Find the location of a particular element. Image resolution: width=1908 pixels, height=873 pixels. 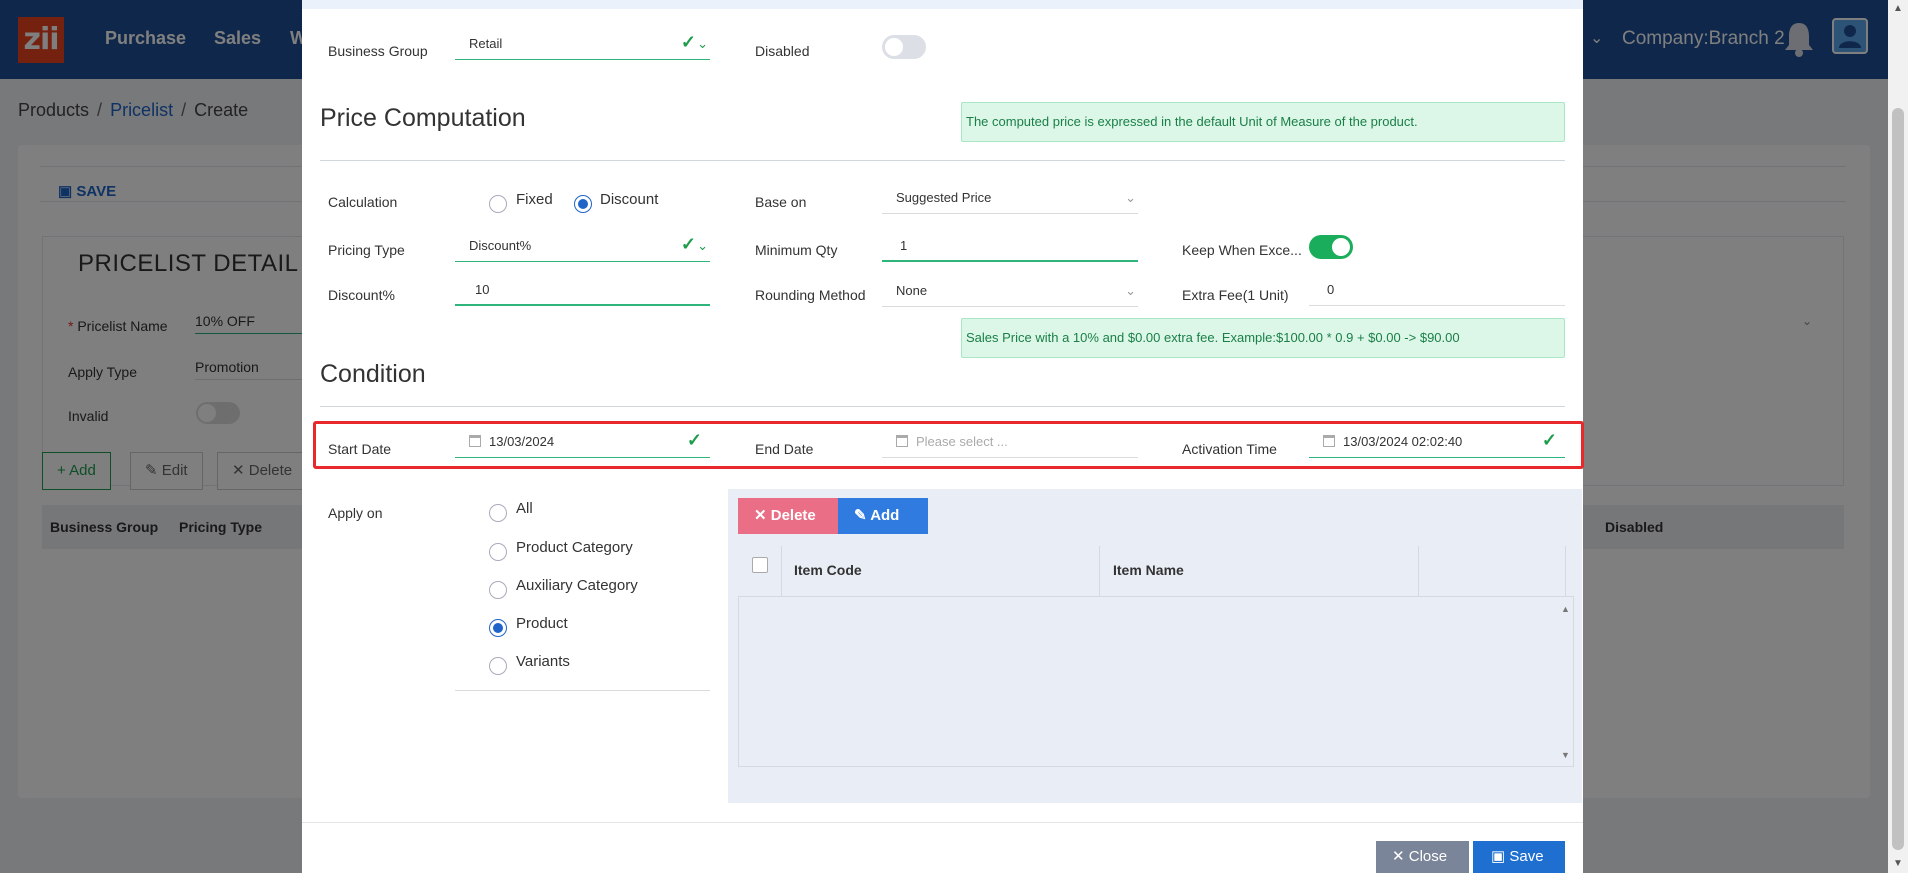

pricing-type-label: Pricing Type is located at coordinates (366, 250).